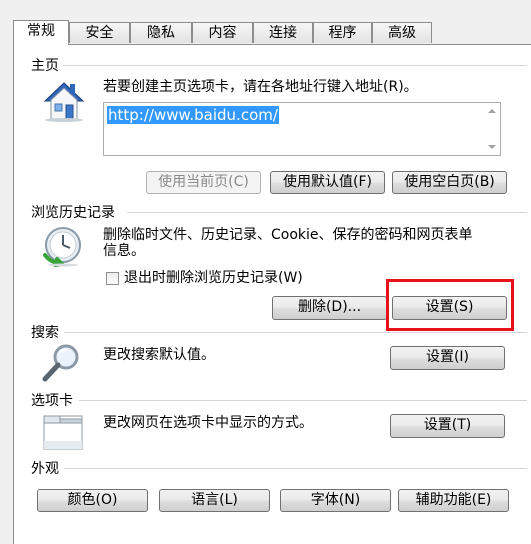  Describe the element at coordinates (449, 182) in the screenshot. I see `use-blank-button: 使用空白页(B)` at that location.